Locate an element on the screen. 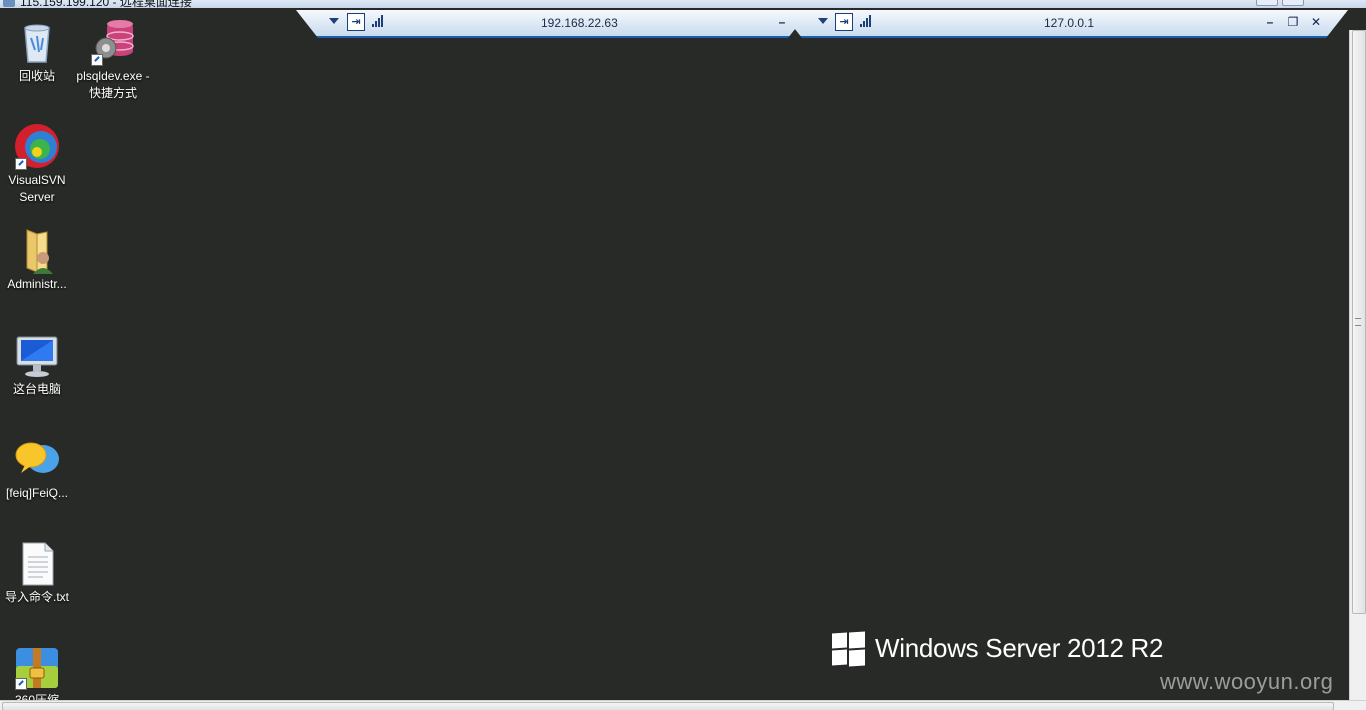  desktop-icon-label: 导入命令.txt is located at coordinates (36, 597).